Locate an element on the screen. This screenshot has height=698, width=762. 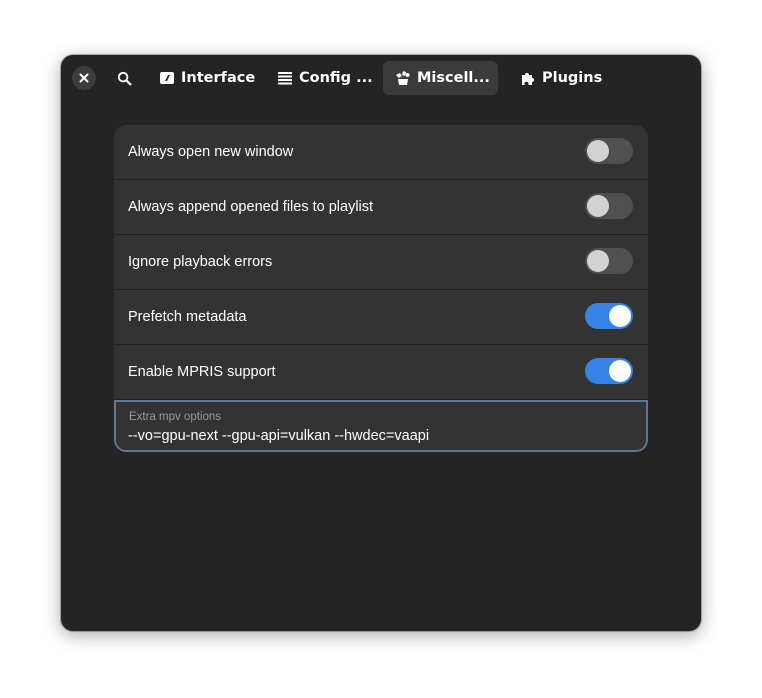
tab-interface: Interface is located at coordinates (201, 78).